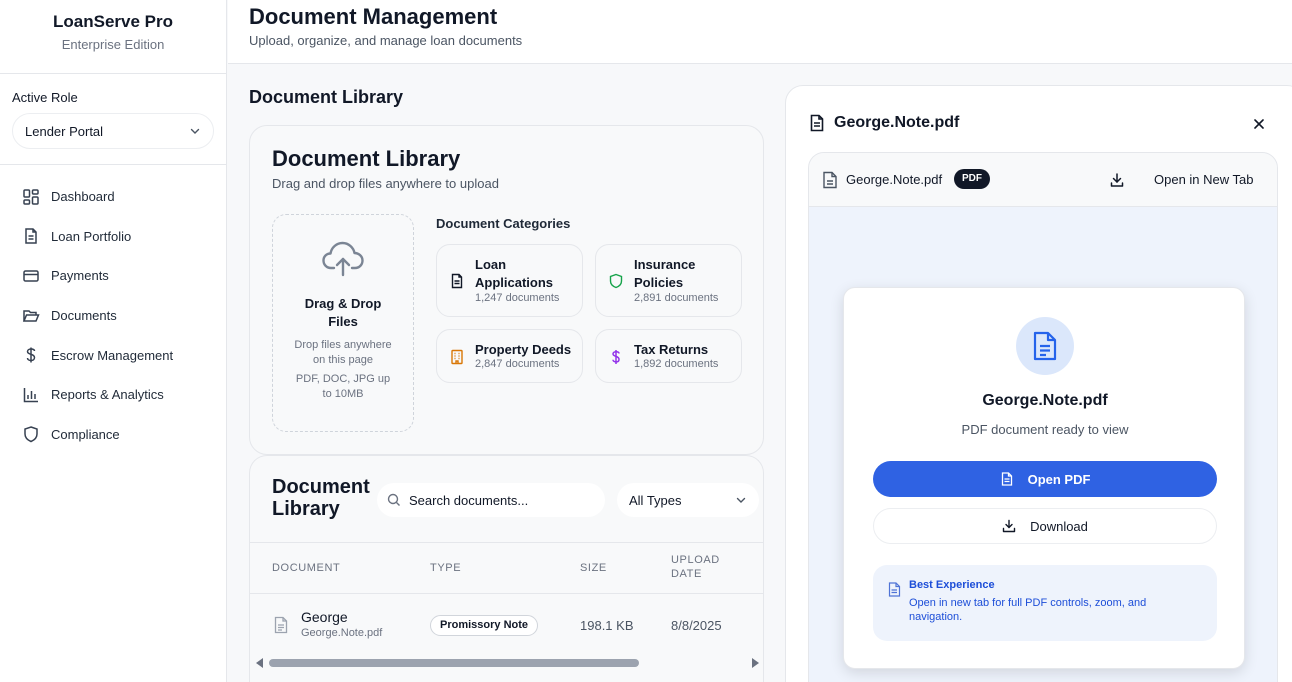 This screenshot has height=682, width=1292. What do you see at coordinates (1059, 479) in the screenshot?
I see `open-pdf-label: Open PDF` at bounding box center [1059, 479].